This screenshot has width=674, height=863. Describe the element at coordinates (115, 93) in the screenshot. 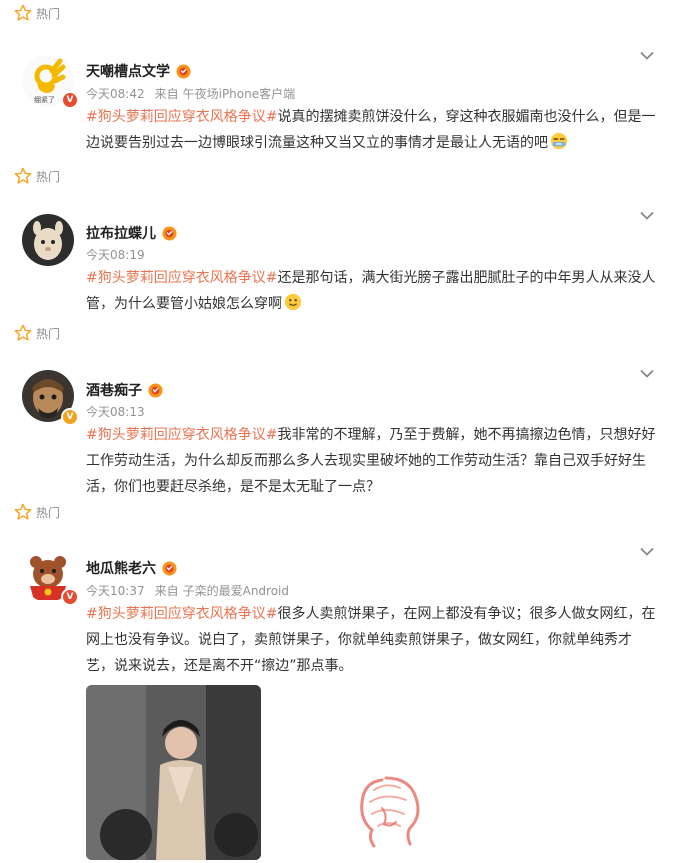

I see `post-time: 今天08:42` at that location.